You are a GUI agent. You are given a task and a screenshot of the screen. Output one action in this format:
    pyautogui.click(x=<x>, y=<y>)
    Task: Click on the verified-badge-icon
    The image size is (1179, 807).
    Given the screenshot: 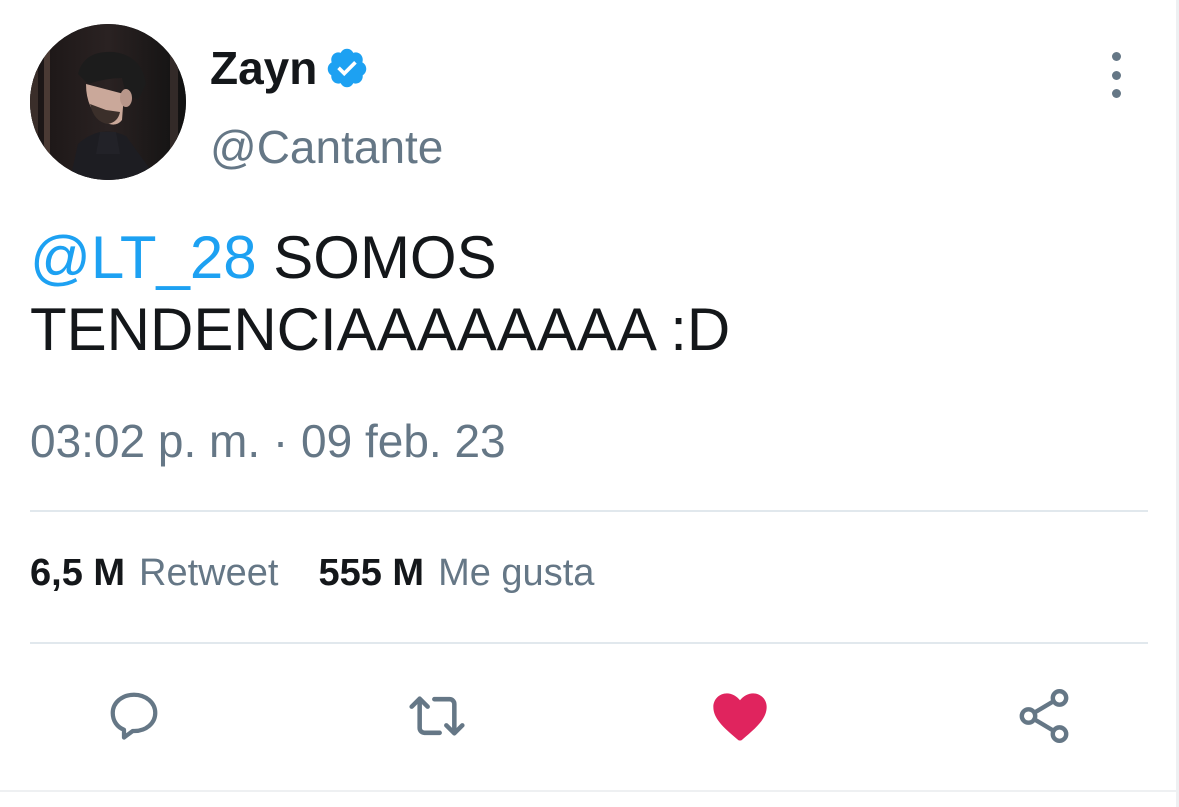 What is the action you would take?
    pyautogui.click(x=347, y=68)
    